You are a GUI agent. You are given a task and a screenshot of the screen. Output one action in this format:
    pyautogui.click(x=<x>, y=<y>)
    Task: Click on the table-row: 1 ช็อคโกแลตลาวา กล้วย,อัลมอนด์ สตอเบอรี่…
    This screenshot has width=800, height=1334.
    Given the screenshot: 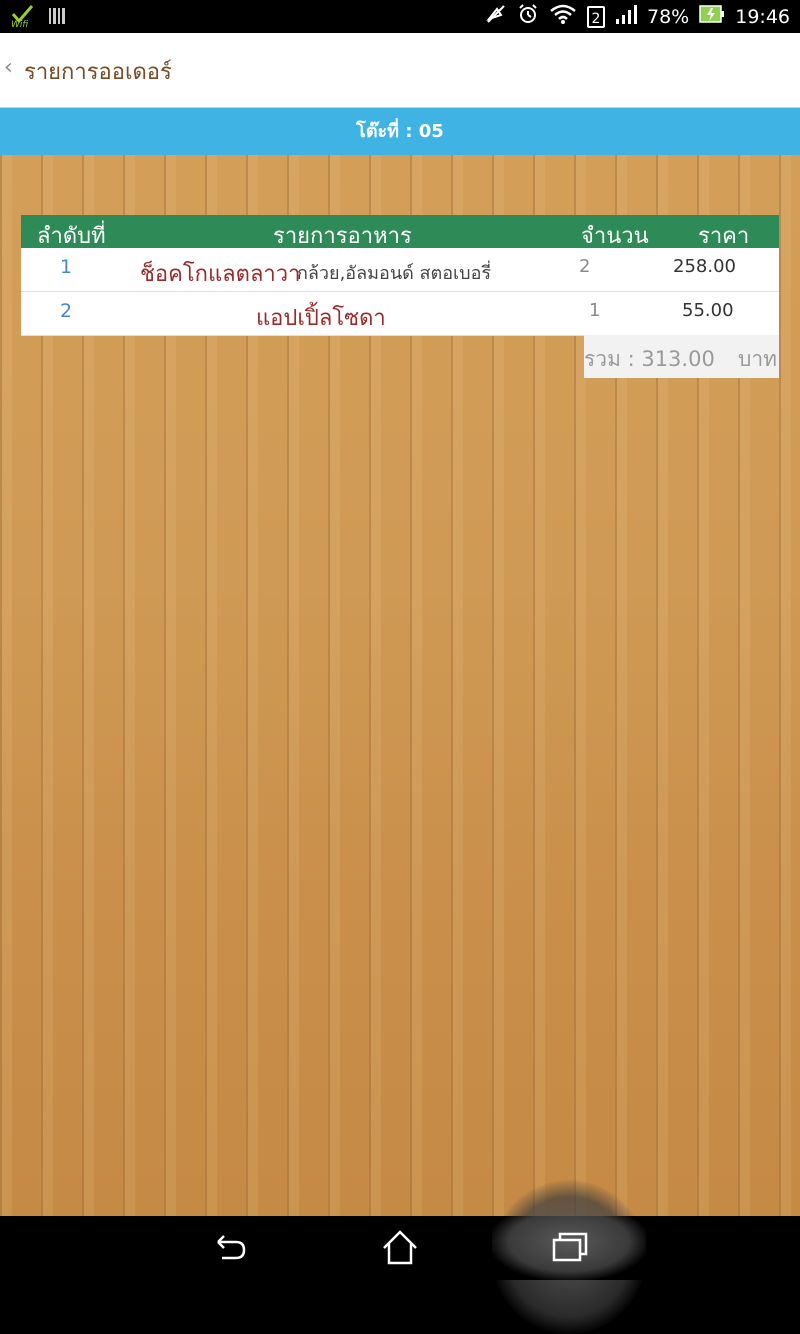 What is the action you would take?
    pyautogui.click(x=400, y=270)
    